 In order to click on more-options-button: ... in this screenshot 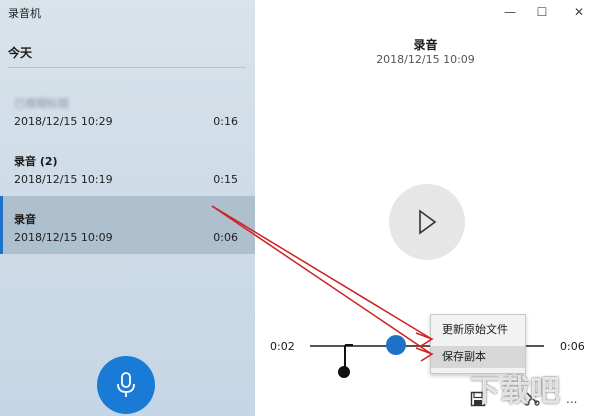, I will do `click(578, 399)`.